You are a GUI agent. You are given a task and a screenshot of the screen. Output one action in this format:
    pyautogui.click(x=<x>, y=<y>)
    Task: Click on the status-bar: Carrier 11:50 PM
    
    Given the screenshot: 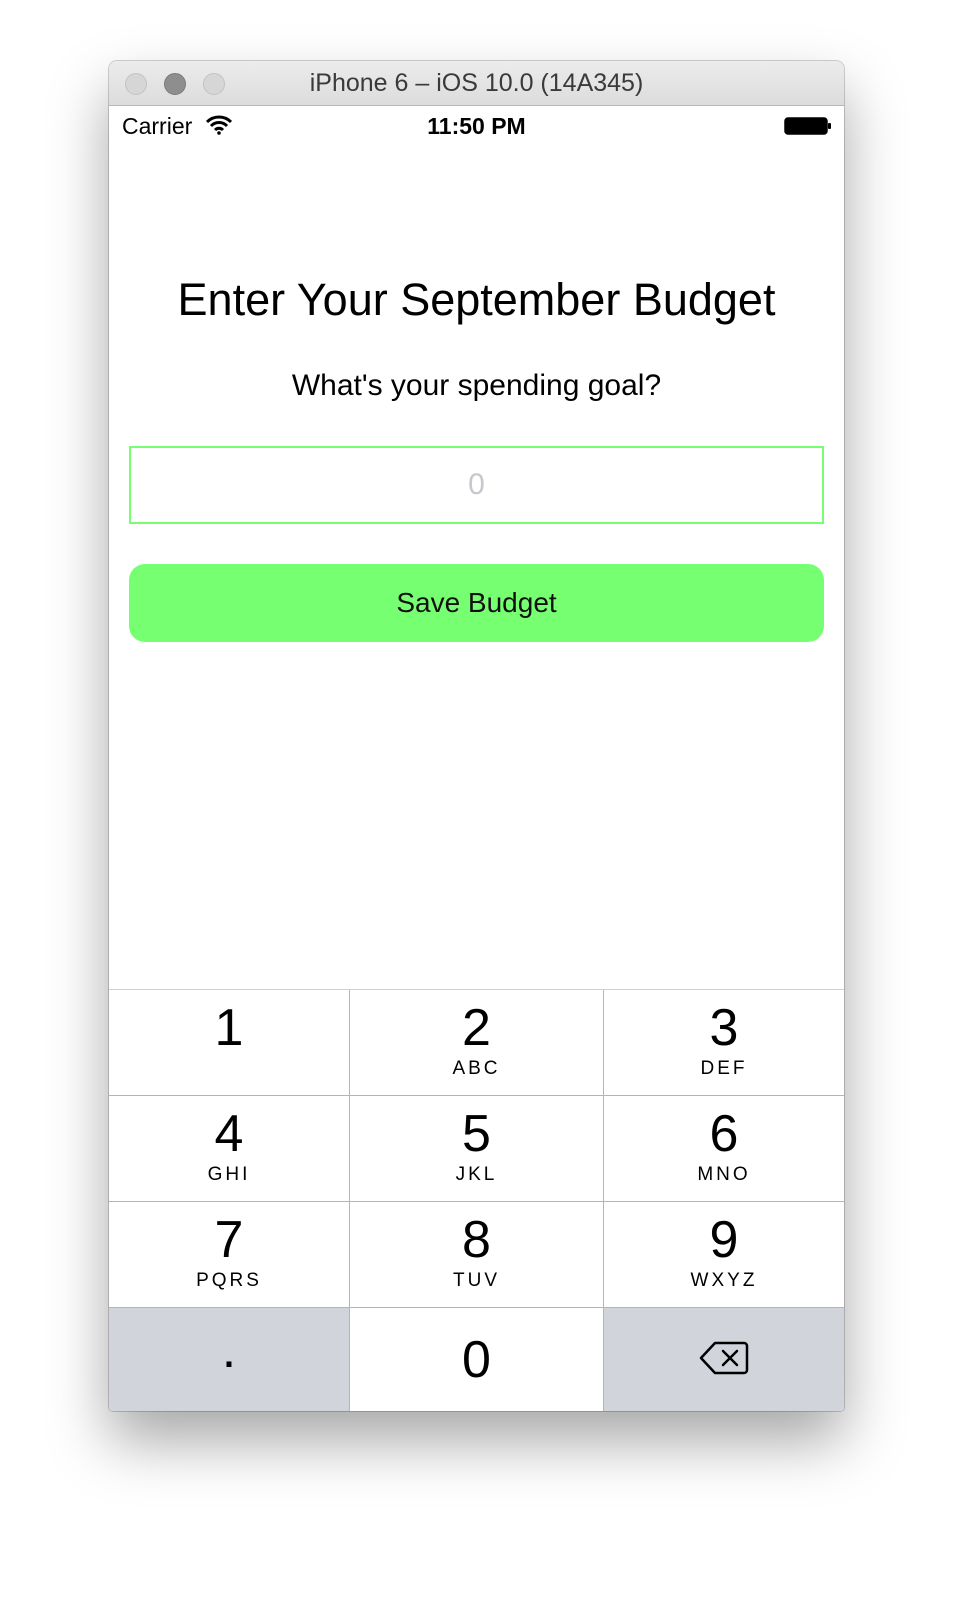 What is the action you would take?
    pyautogui.click(x=476, y=126)
    